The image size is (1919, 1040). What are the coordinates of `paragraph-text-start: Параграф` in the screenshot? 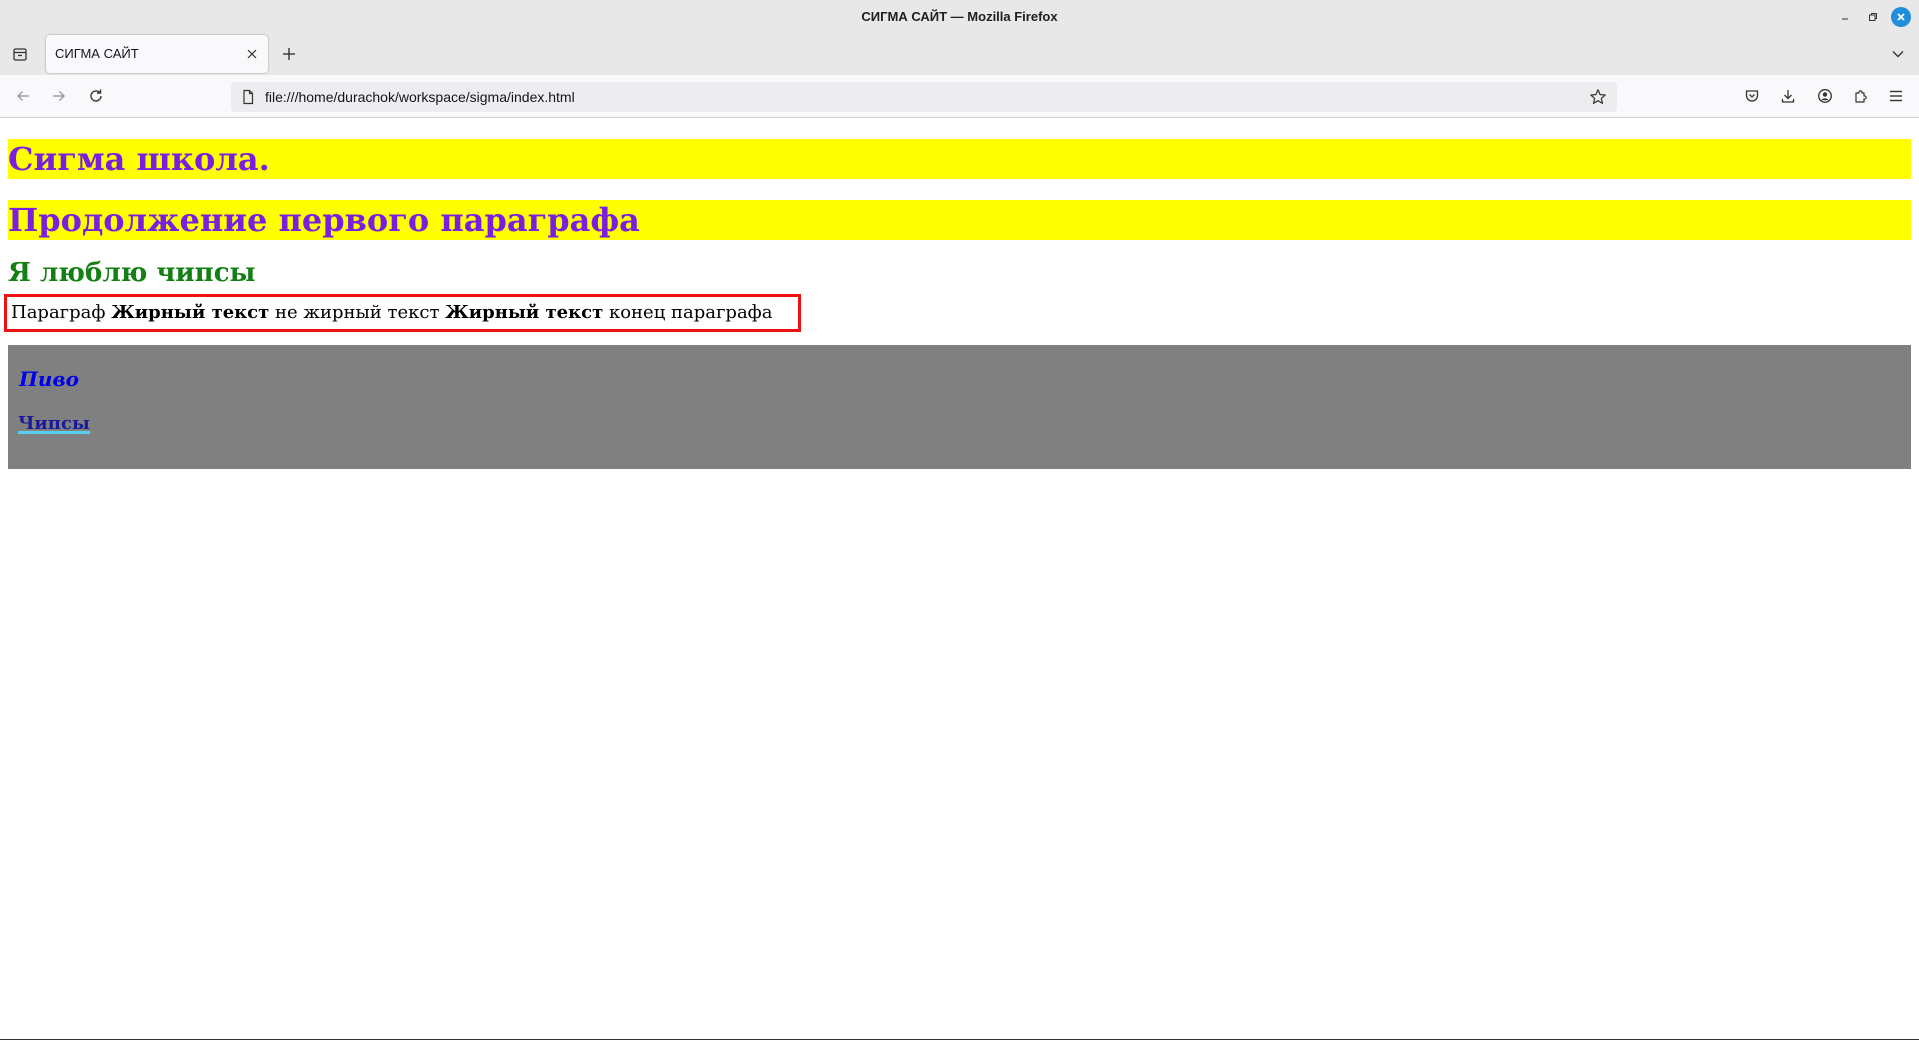 It's located at (61, 312).